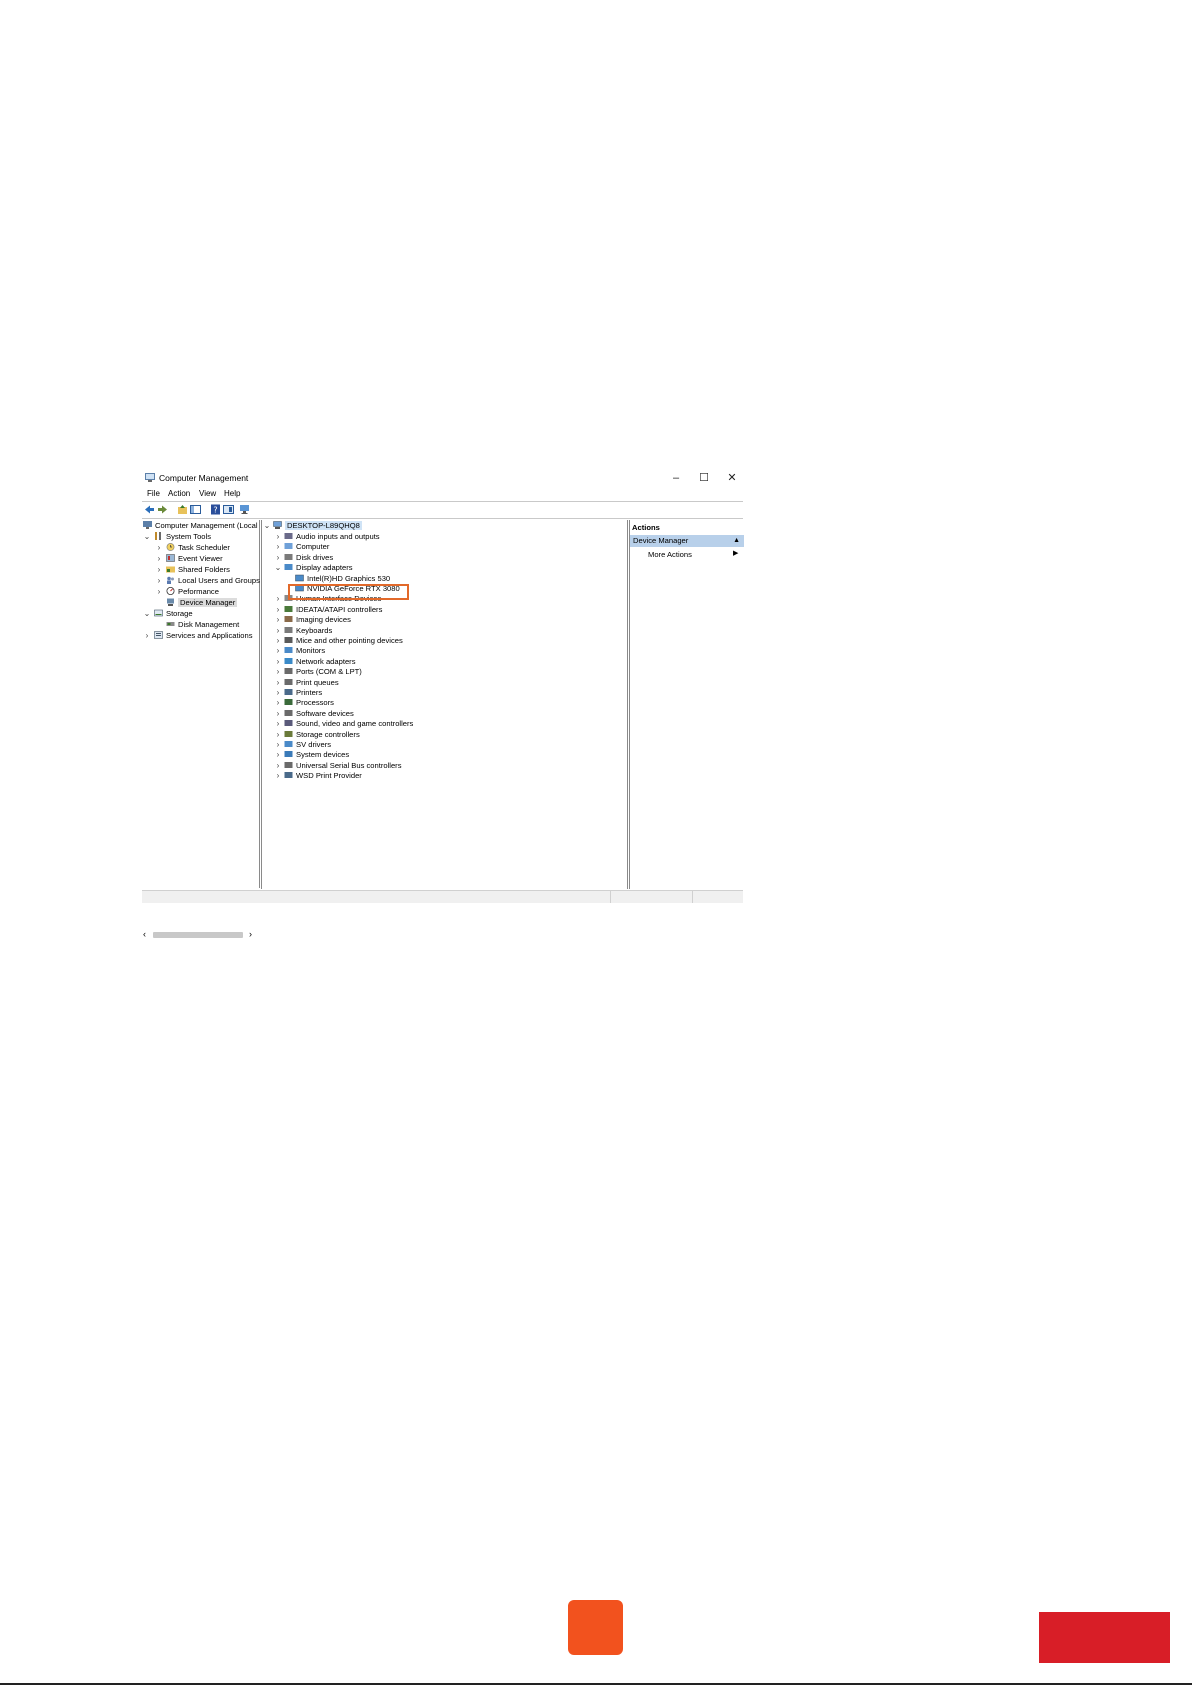 This screenshot has width=1192, height=1685. Describe the element at coordinates (317, 525) in the screenshot. I see `tree-item-computer-root: DESKTOP-L89QHQ8` at that location.